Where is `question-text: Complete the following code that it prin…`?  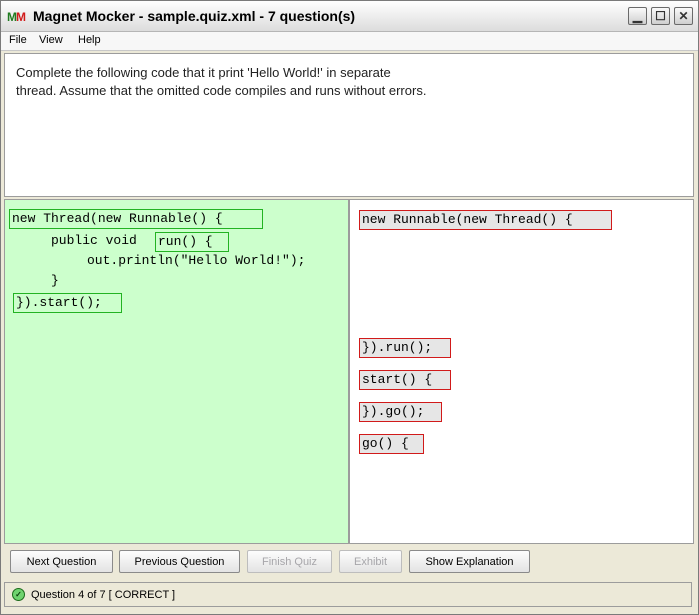
question-text: Complete the following code that it prin… is located at coordinates (296, 82).